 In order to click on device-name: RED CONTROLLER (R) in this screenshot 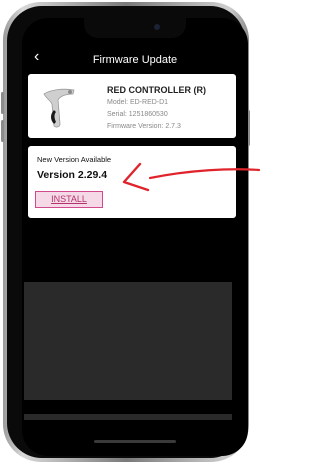, I will do `click(156, 90)`.